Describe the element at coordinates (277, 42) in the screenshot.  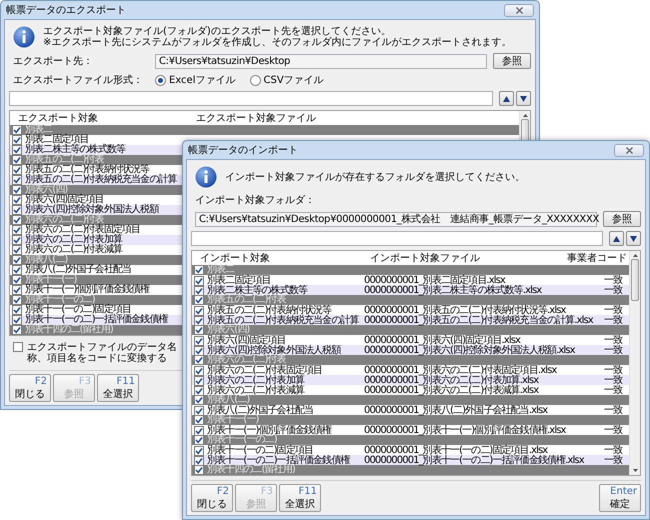
I see `message-text: ※エクスポート先にシステムがフォルダを作成し、そのフォルダ内にファイルがエクスポートされます。` at that location.